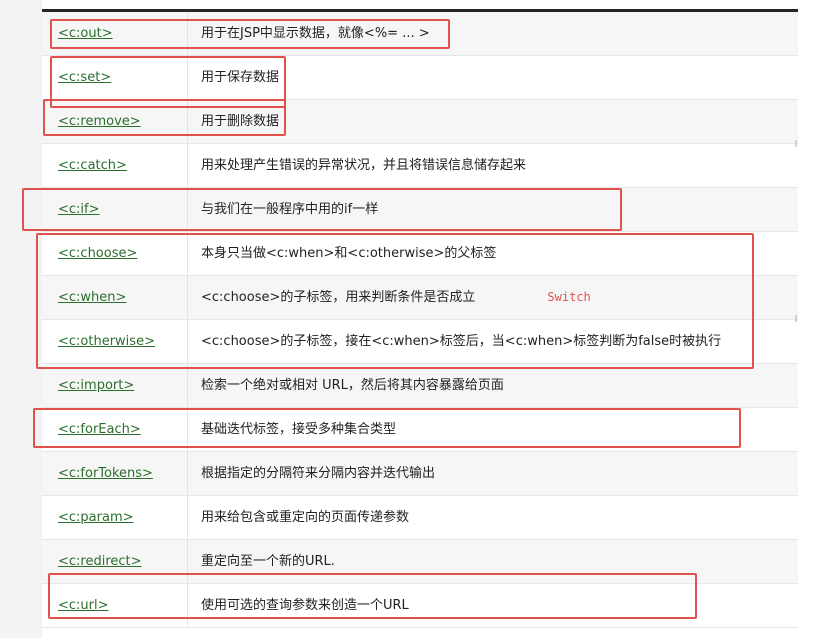 The height and width of the screenshot is (638, 818). I want to click on tag-cell: <c:redirect>, so click(115, 561).